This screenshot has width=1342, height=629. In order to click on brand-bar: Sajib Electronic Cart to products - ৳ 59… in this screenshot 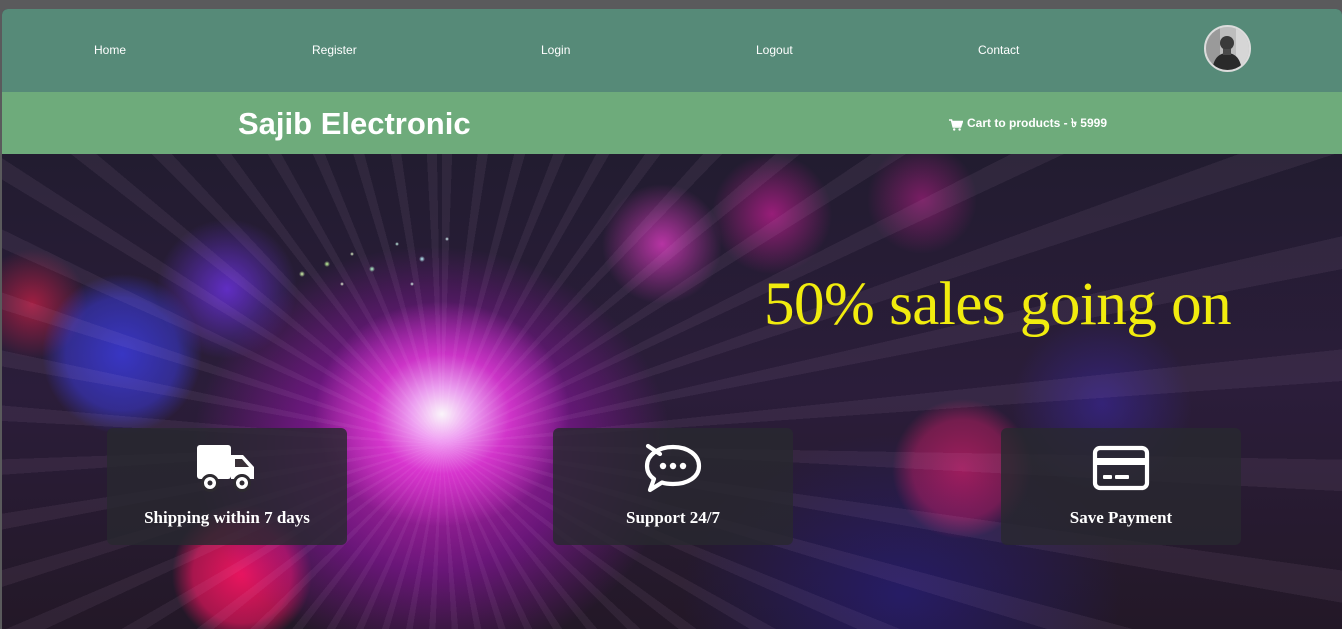, I will do `click(672, 123)`.